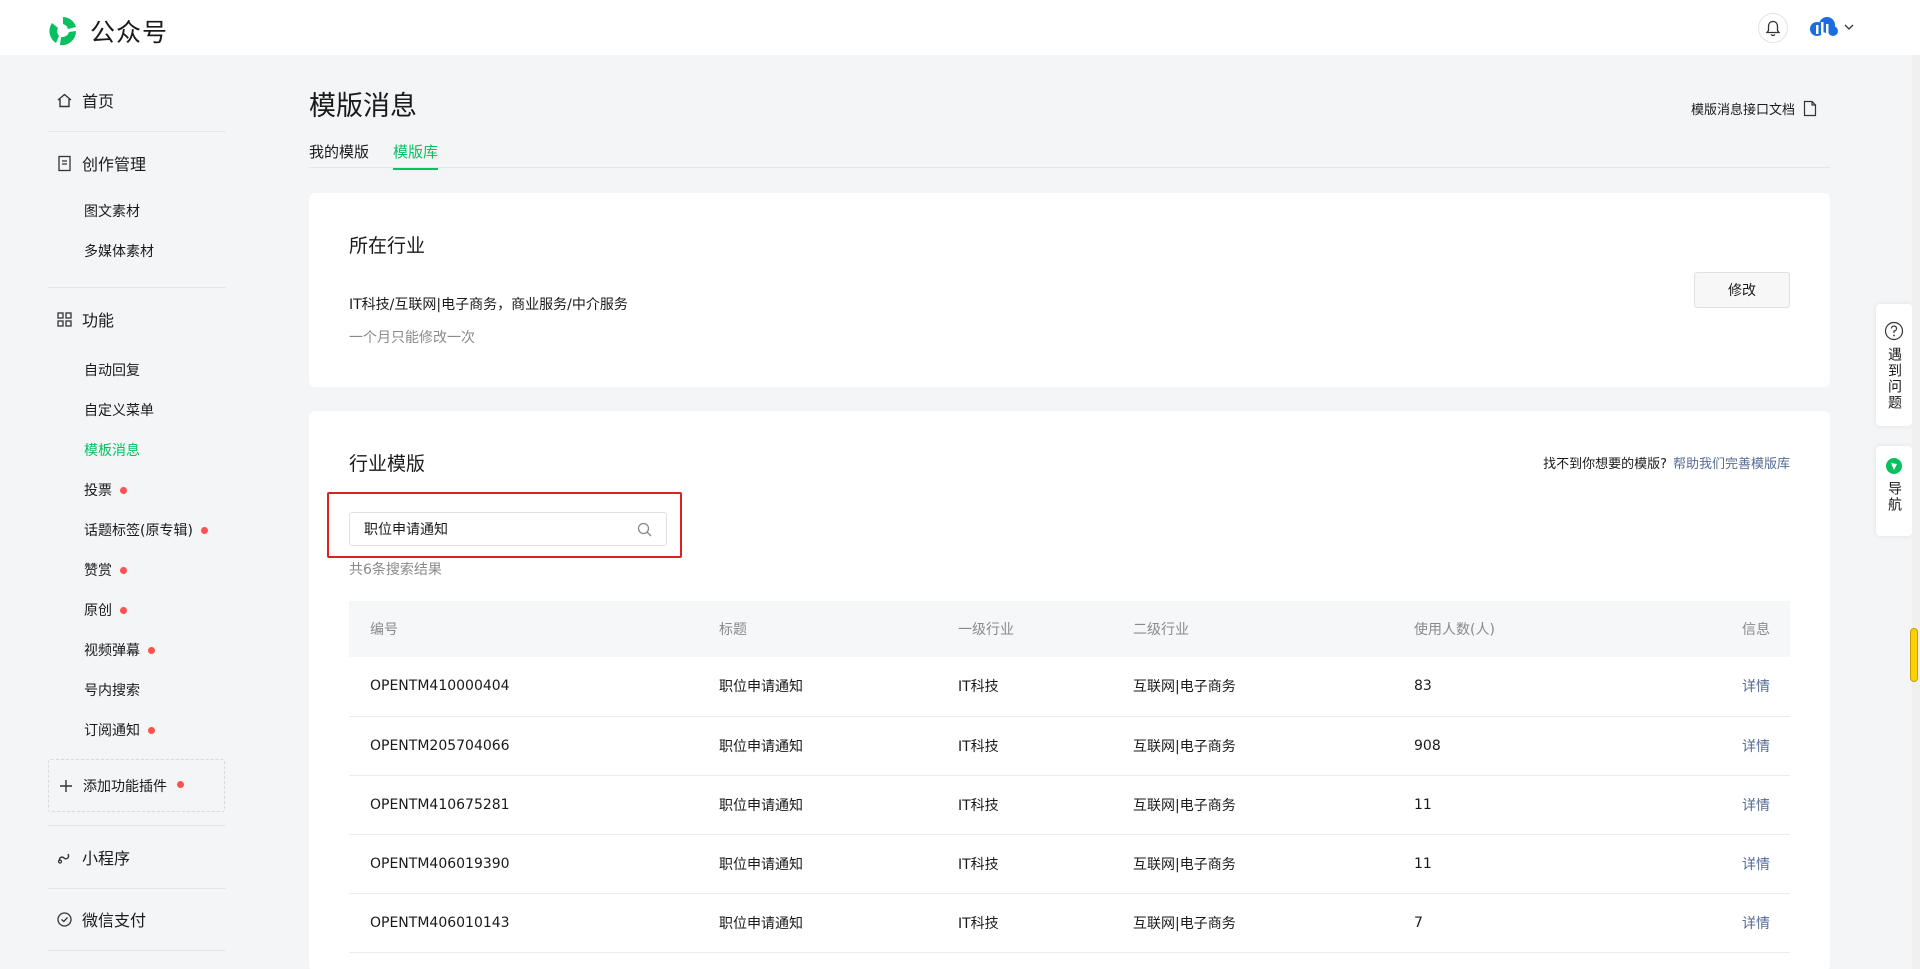  I want to click on sidebar-item-articles: 图文素材, so click(112, 212).